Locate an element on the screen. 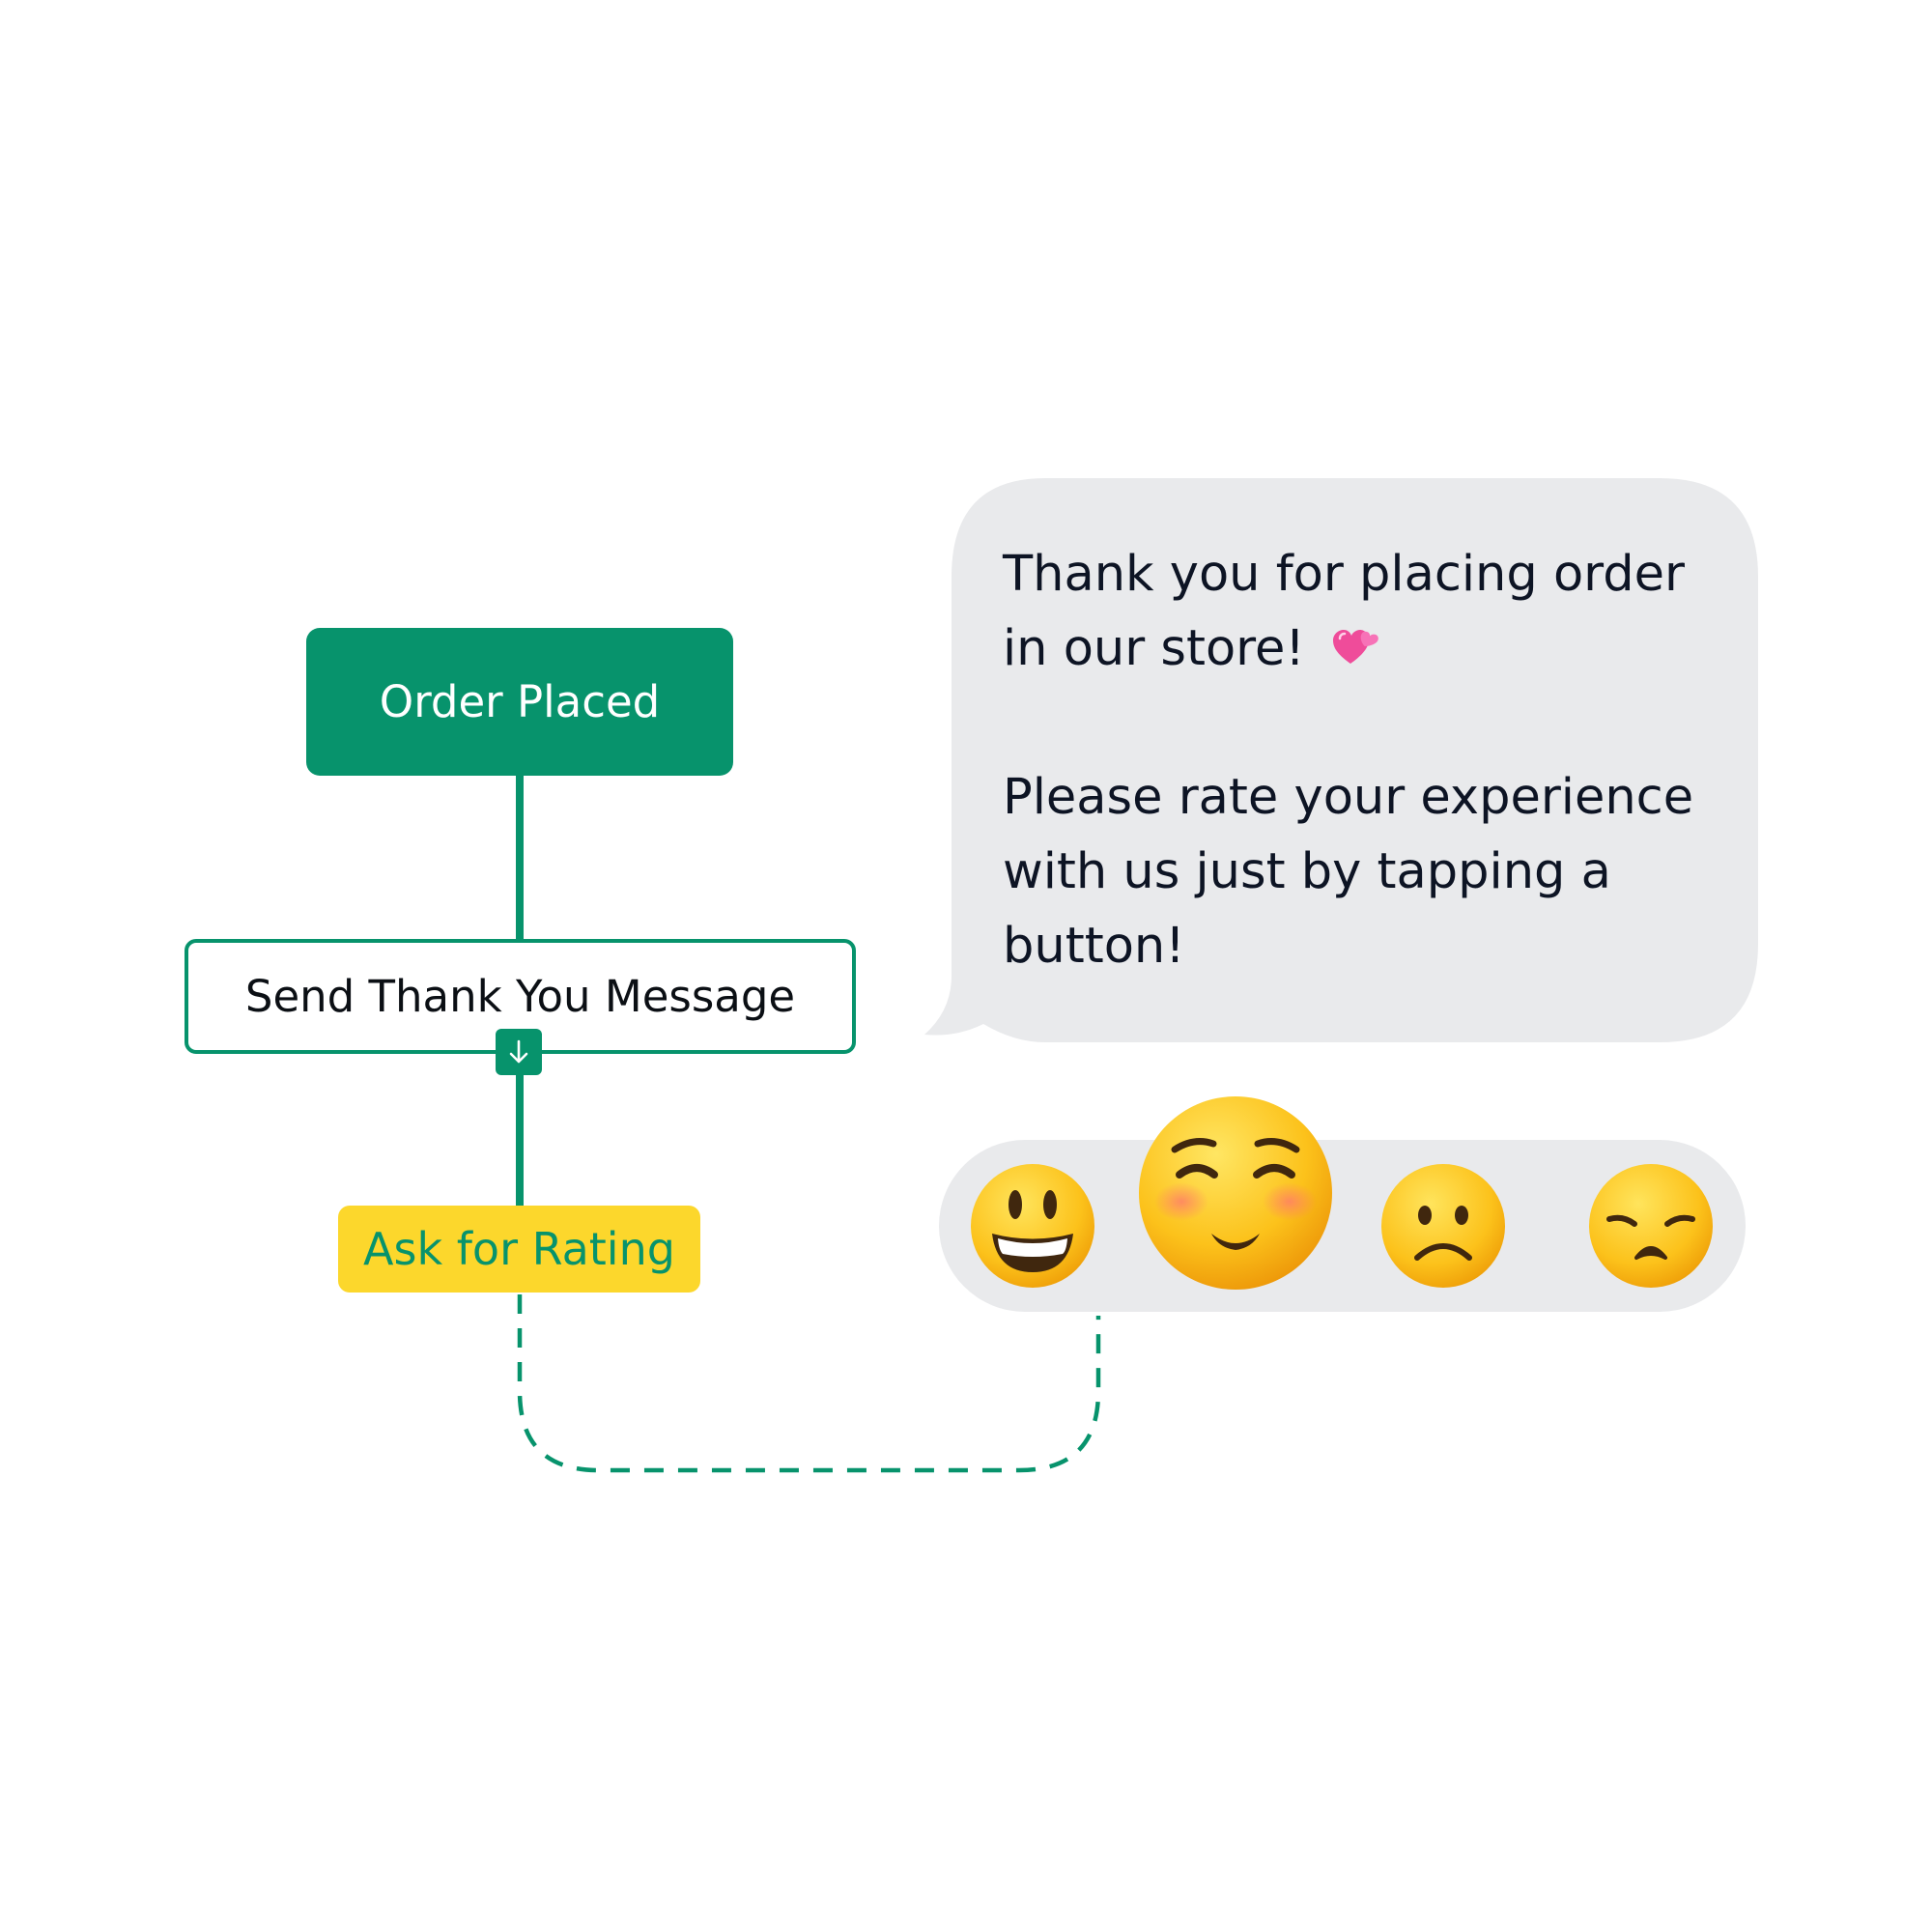  message-line-4: with us just by tapping a is located at coordinates (1307, 871).